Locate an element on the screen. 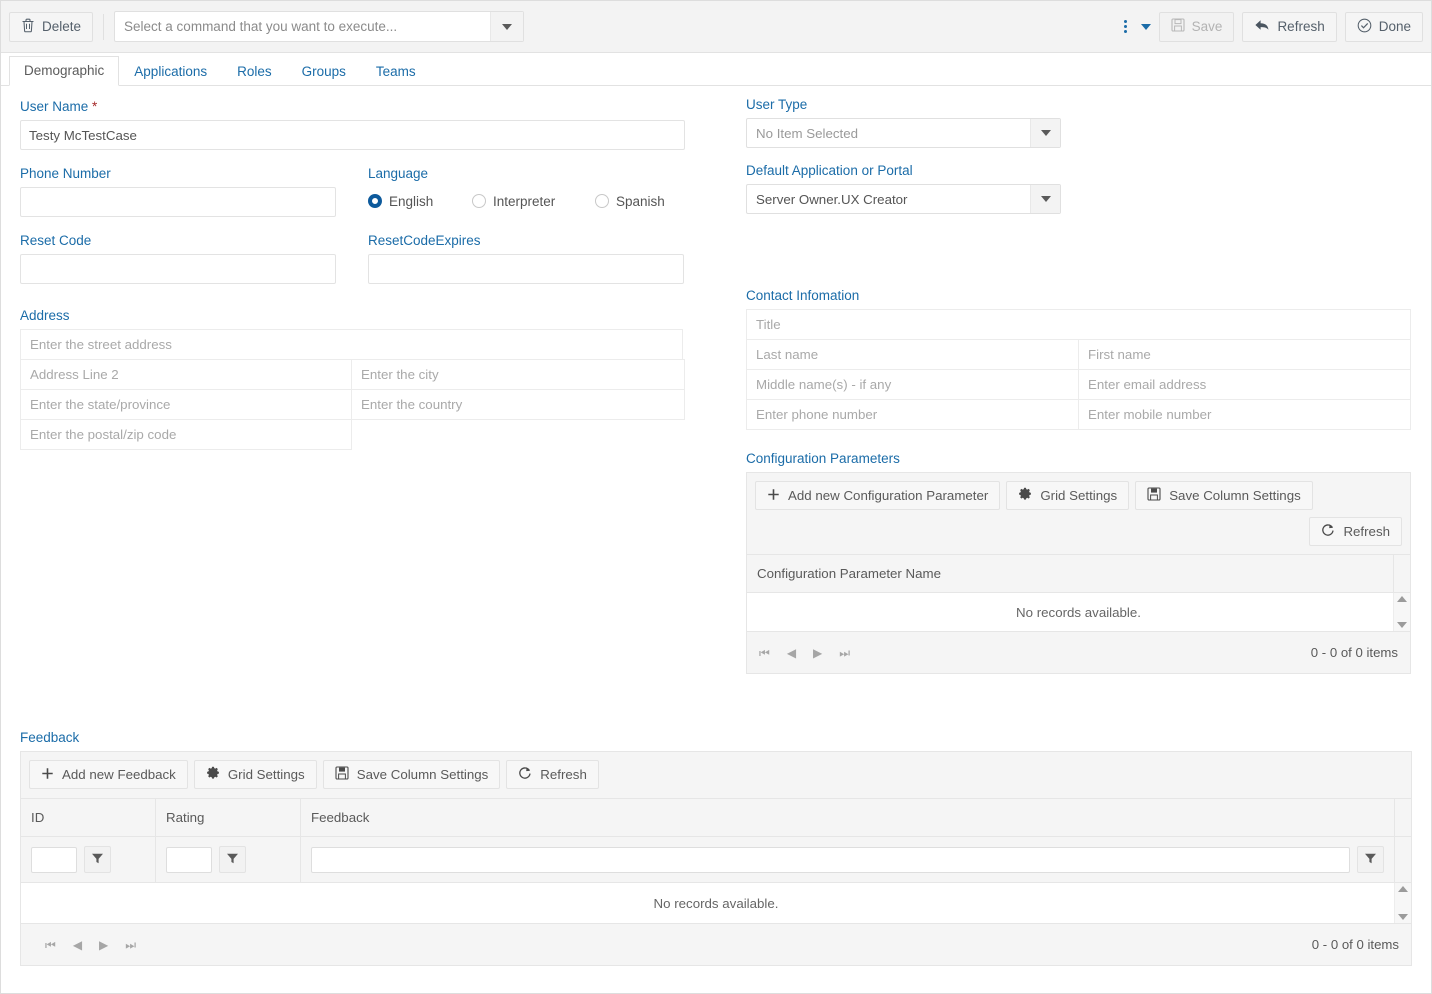  feedback-save-column-settings-button: Save Column Settings is located at coordinates (411, 774).